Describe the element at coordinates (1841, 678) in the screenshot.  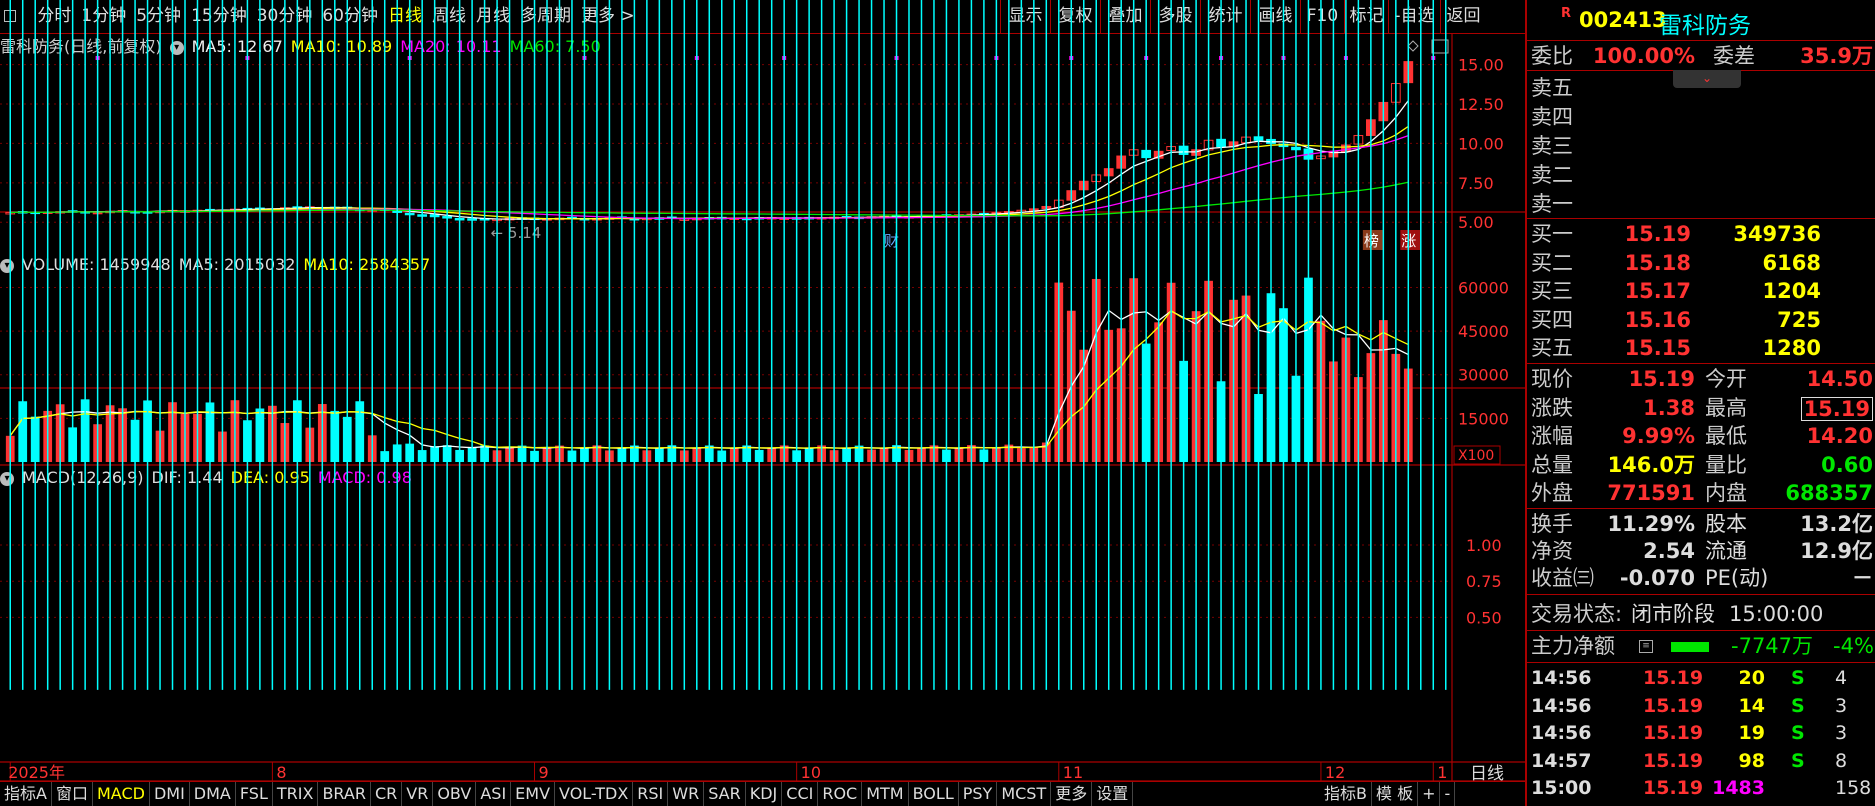
I see `tick-count: 4` at that location.